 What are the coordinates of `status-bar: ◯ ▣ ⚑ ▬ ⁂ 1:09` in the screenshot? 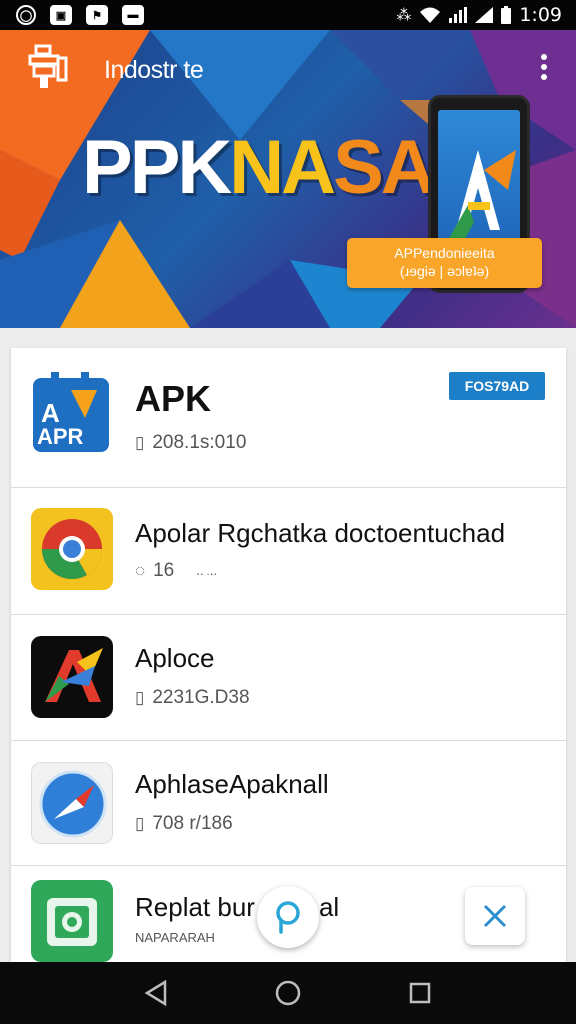 It's located at (288, 15).